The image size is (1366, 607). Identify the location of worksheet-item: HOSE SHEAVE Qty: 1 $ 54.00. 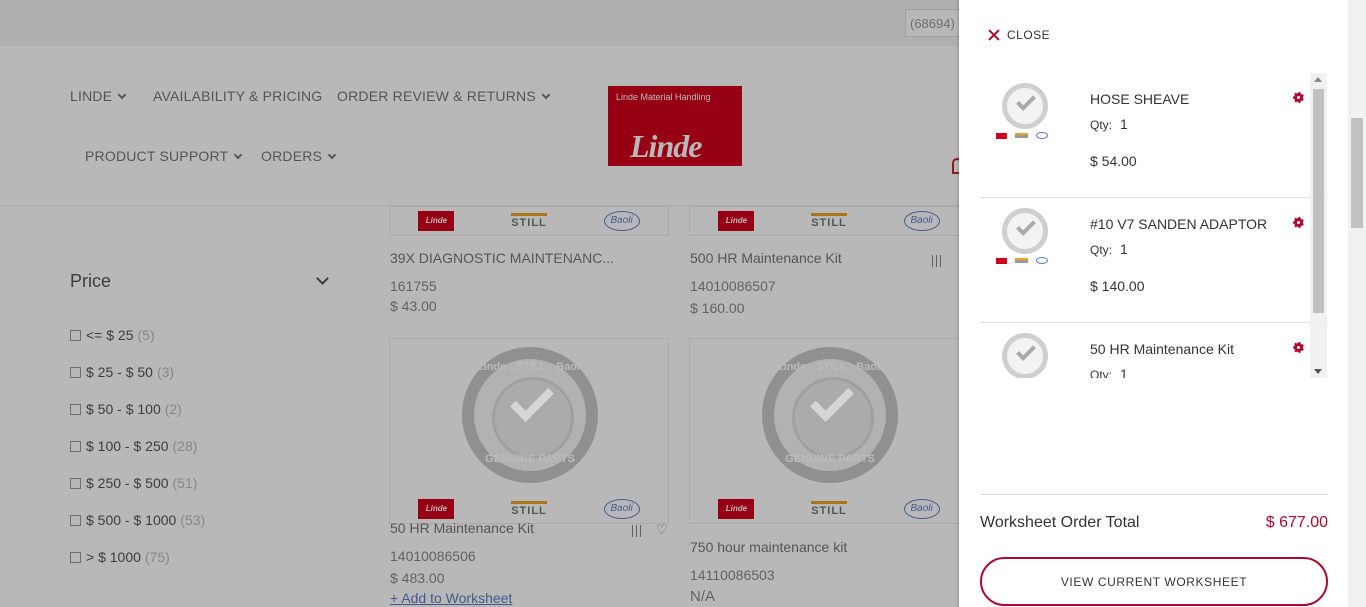
(1154, 135).